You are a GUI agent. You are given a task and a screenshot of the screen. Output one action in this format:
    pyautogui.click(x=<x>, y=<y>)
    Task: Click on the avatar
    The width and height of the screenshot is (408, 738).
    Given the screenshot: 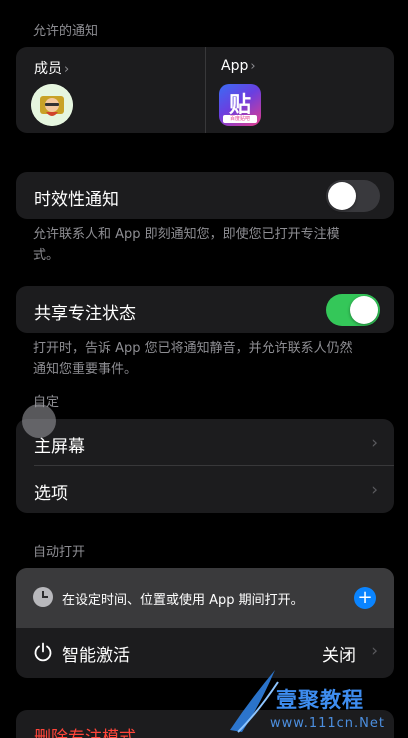 What is the action you would take?
    pyautogui.click(x=52, y=105)
    